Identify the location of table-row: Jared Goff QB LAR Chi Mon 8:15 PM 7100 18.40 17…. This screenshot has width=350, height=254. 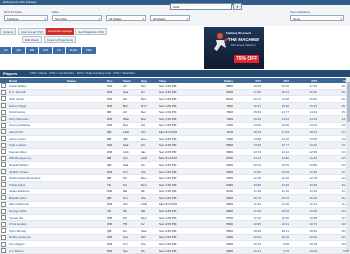
(175, 132).